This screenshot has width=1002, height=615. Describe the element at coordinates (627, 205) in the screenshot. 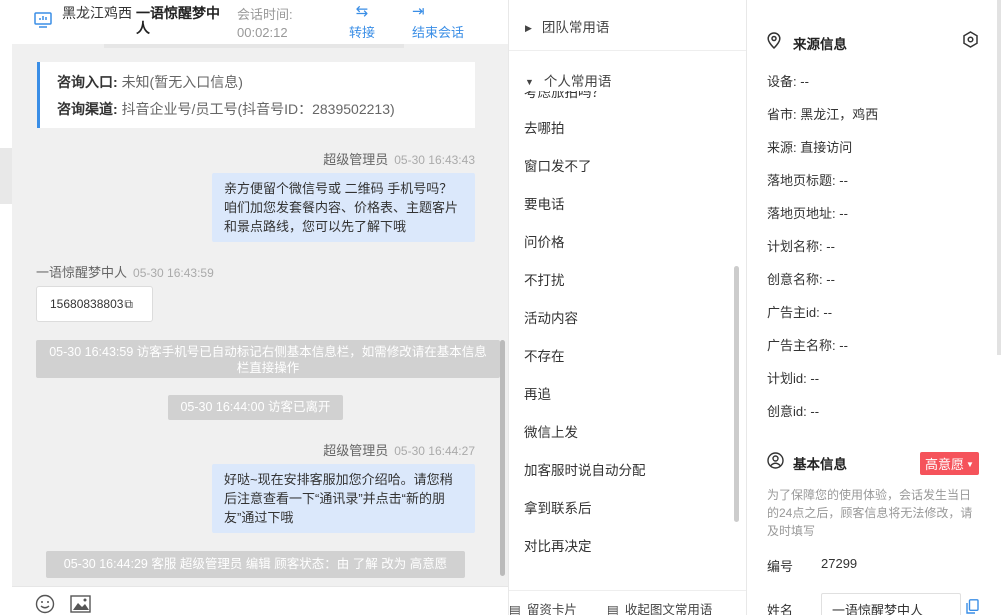

I see `phrase-item: 要电话` at that location.